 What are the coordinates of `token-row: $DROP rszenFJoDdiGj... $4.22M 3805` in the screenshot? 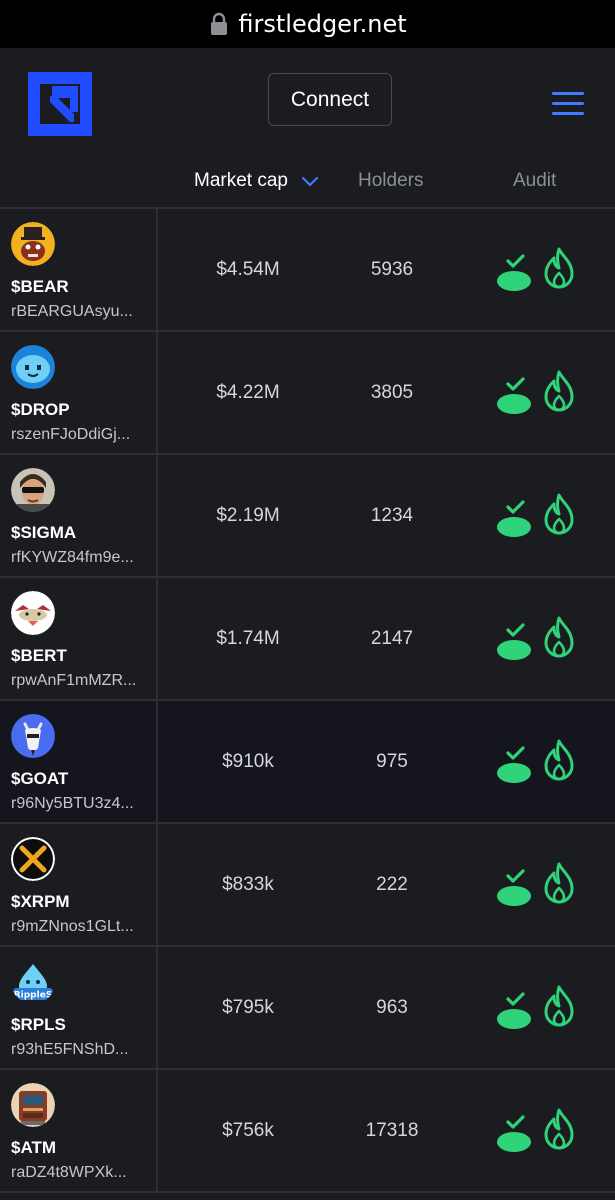 It's located at (307, 393).